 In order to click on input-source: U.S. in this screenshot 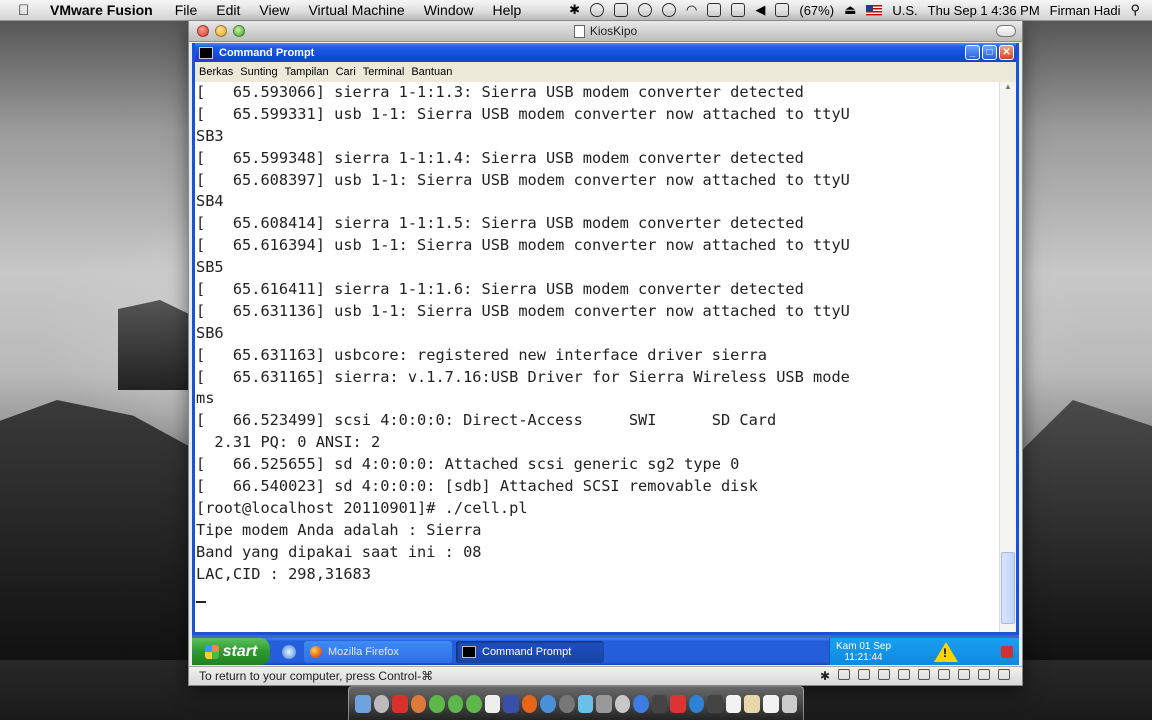, I will do `click(904, 10)`.